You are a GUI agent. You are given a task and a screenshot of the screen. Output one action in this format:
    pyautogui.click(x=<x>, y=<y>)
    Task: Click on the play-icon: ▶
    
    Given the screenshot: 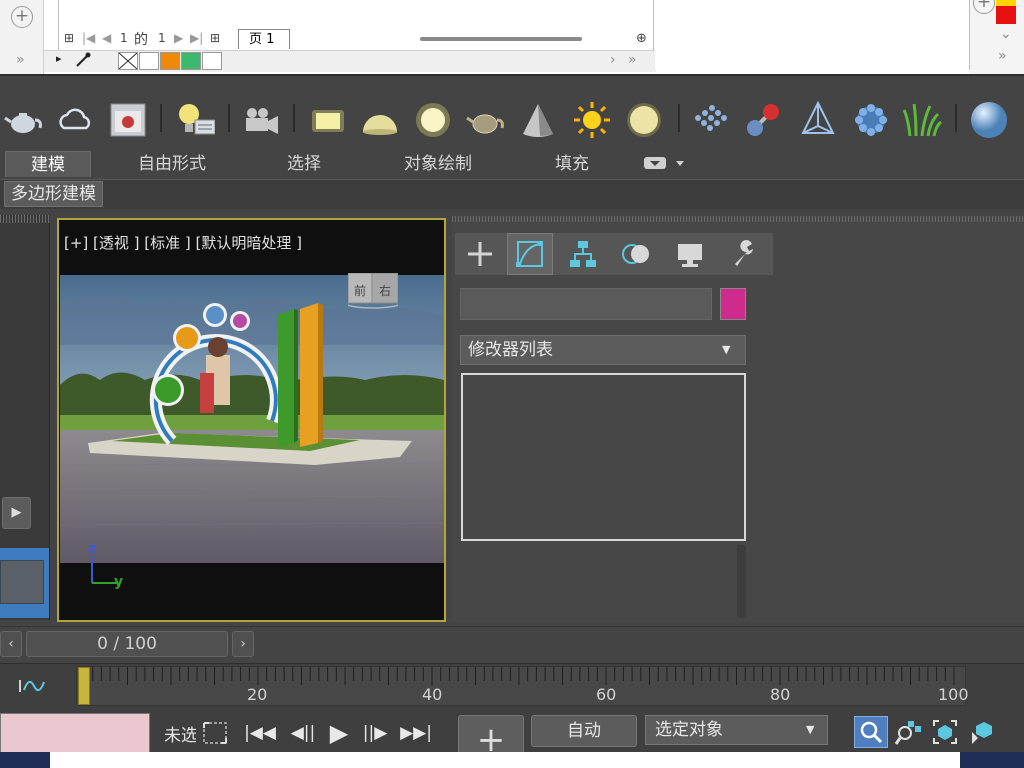 What is the action you would take?
    pyautogui.click(x=339, y=733)
    